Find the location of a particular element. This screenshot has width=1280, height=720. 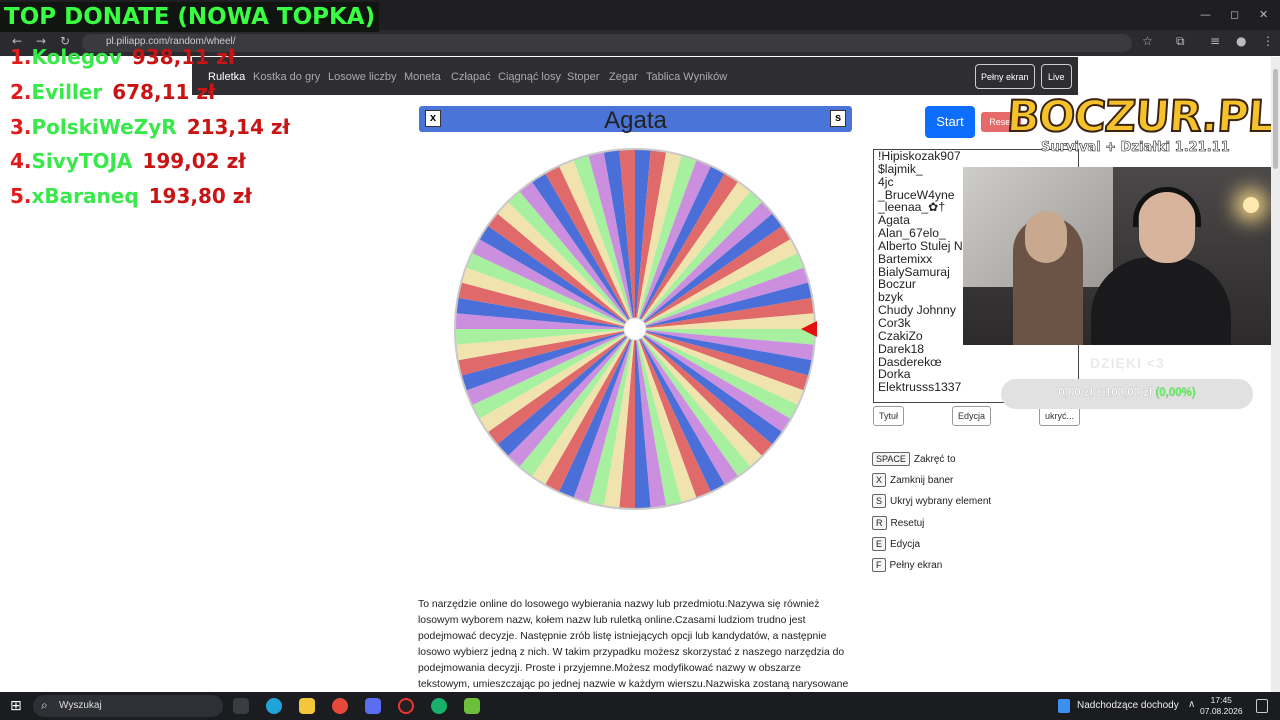

rank-amount: 213,14 zł is located at coordinates (238, 127).